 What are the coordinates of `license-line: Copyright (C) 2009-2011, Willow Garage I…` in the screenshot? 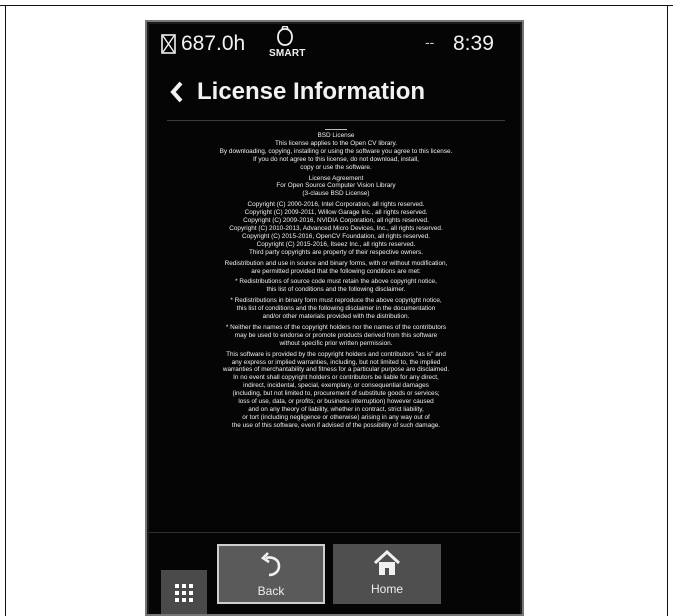 It's located at (336, 213).